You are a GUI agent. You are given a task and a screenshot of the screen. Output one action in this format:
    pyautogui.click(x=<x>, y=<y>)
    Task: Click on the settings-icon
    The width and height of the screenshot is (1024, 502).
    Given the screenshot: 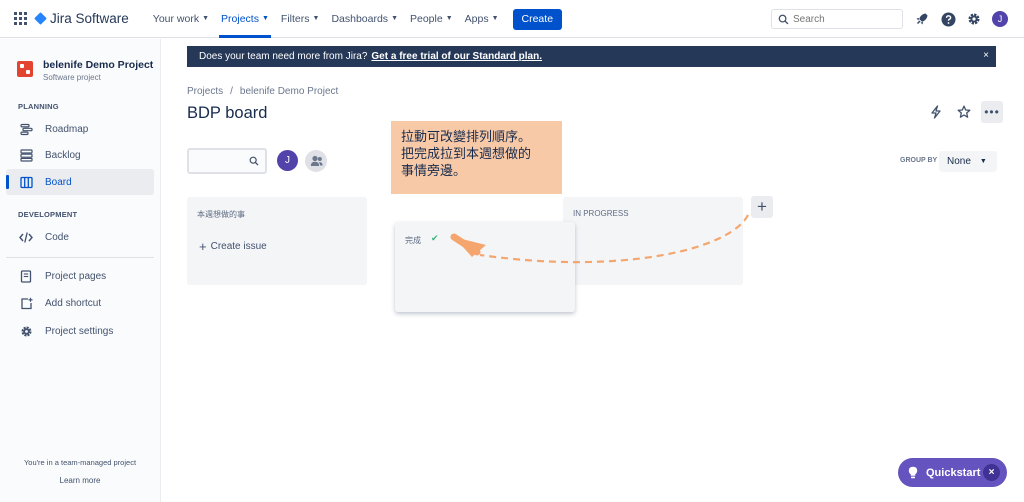 What is the action you would take?
    pyautogui.click(x=26, y=331)
    